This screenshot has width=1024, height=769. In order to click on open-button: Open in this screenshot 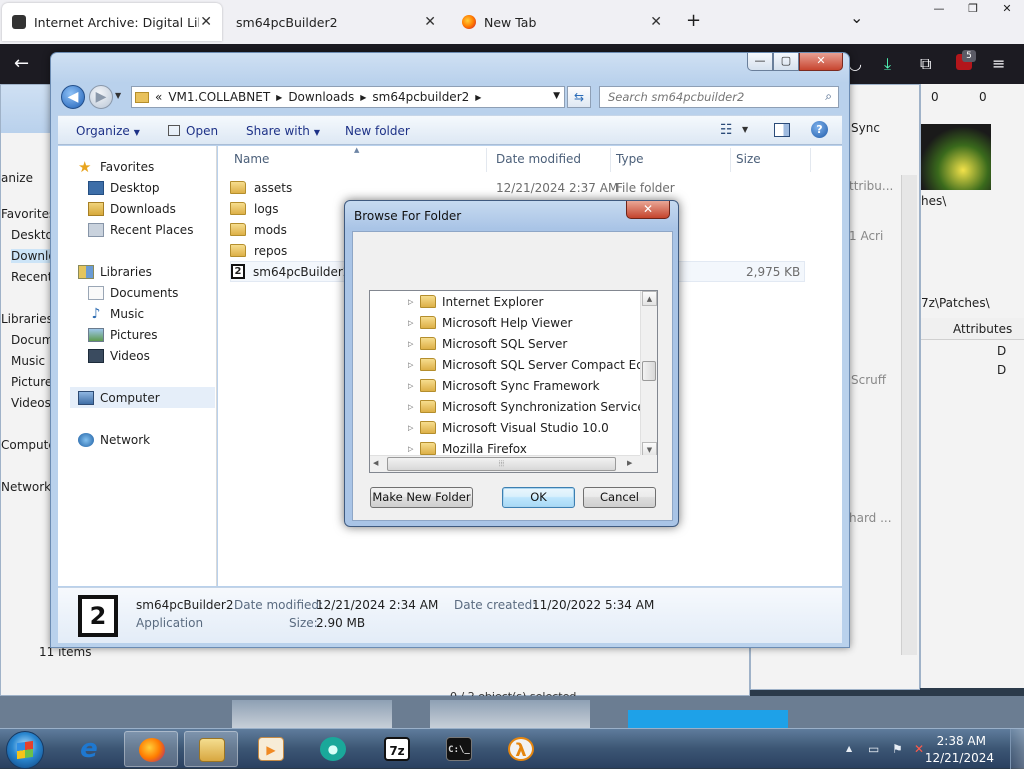, I will do `click(193, 131)`.